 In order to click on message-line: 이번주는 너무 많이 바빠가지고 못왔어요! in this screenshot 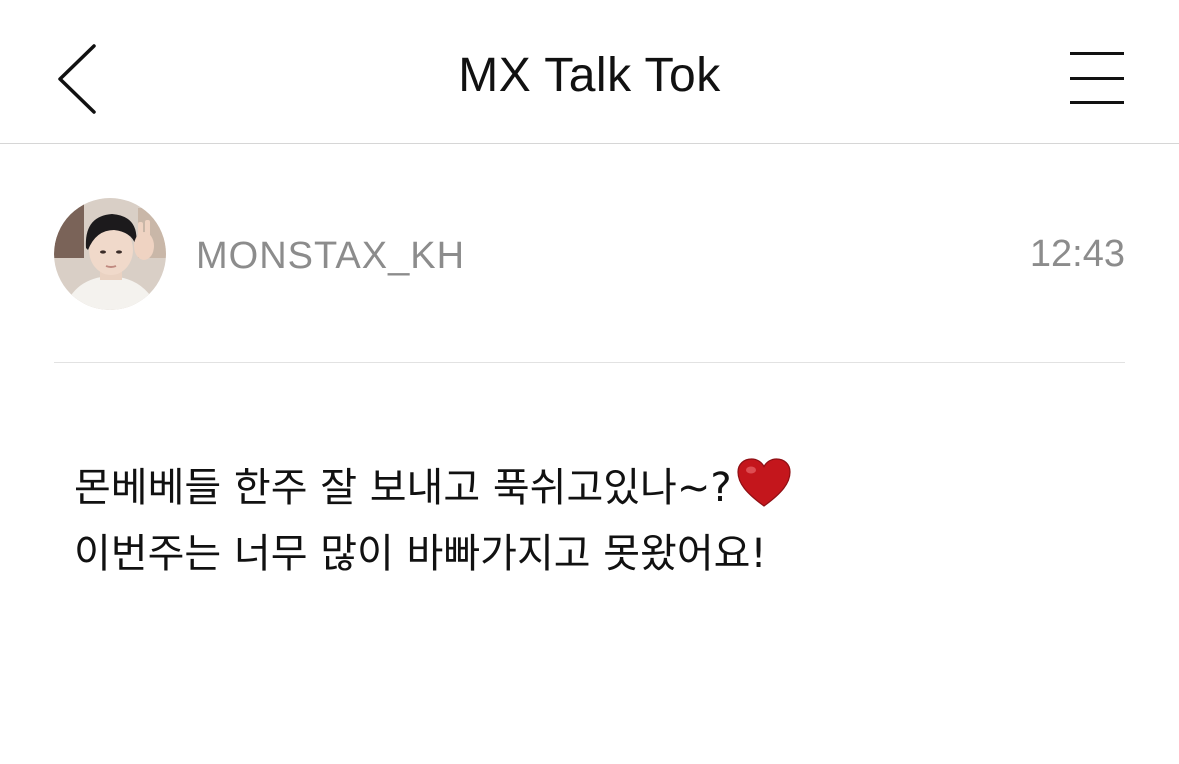, I will do `click(420, 554)`.